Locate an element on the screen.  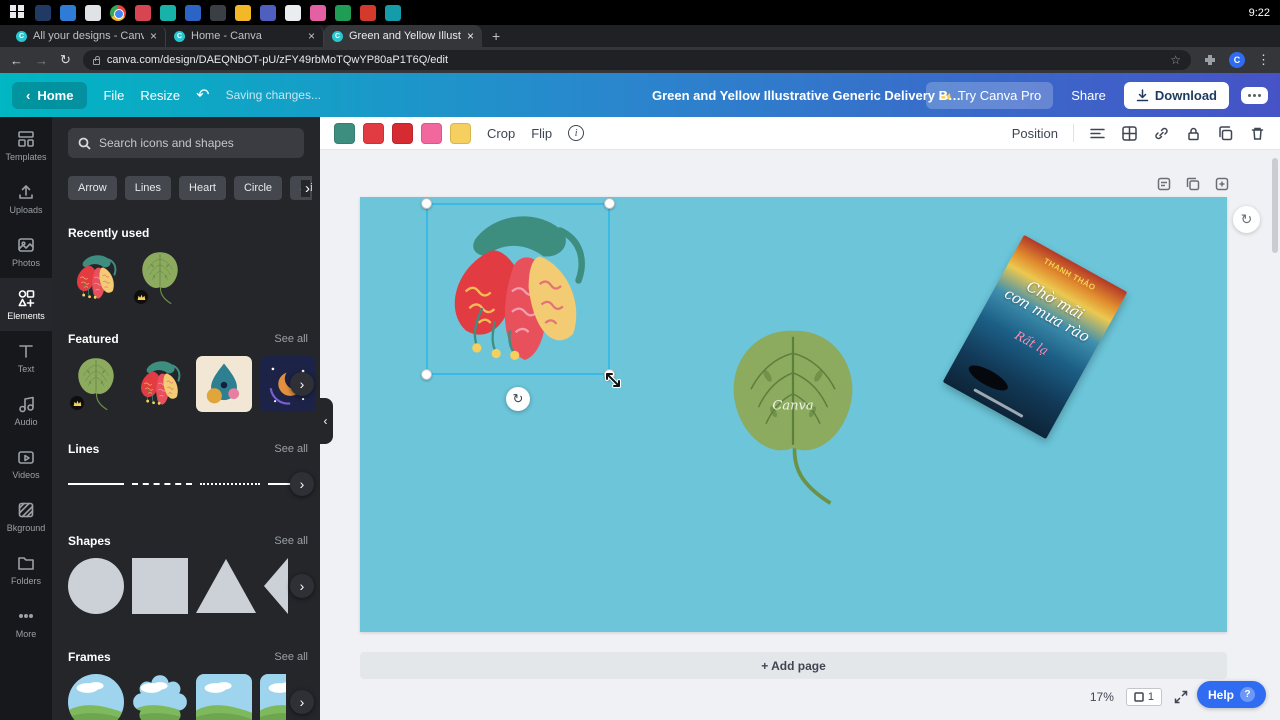
flip-button: Flip is located at coordinates (541, 133).